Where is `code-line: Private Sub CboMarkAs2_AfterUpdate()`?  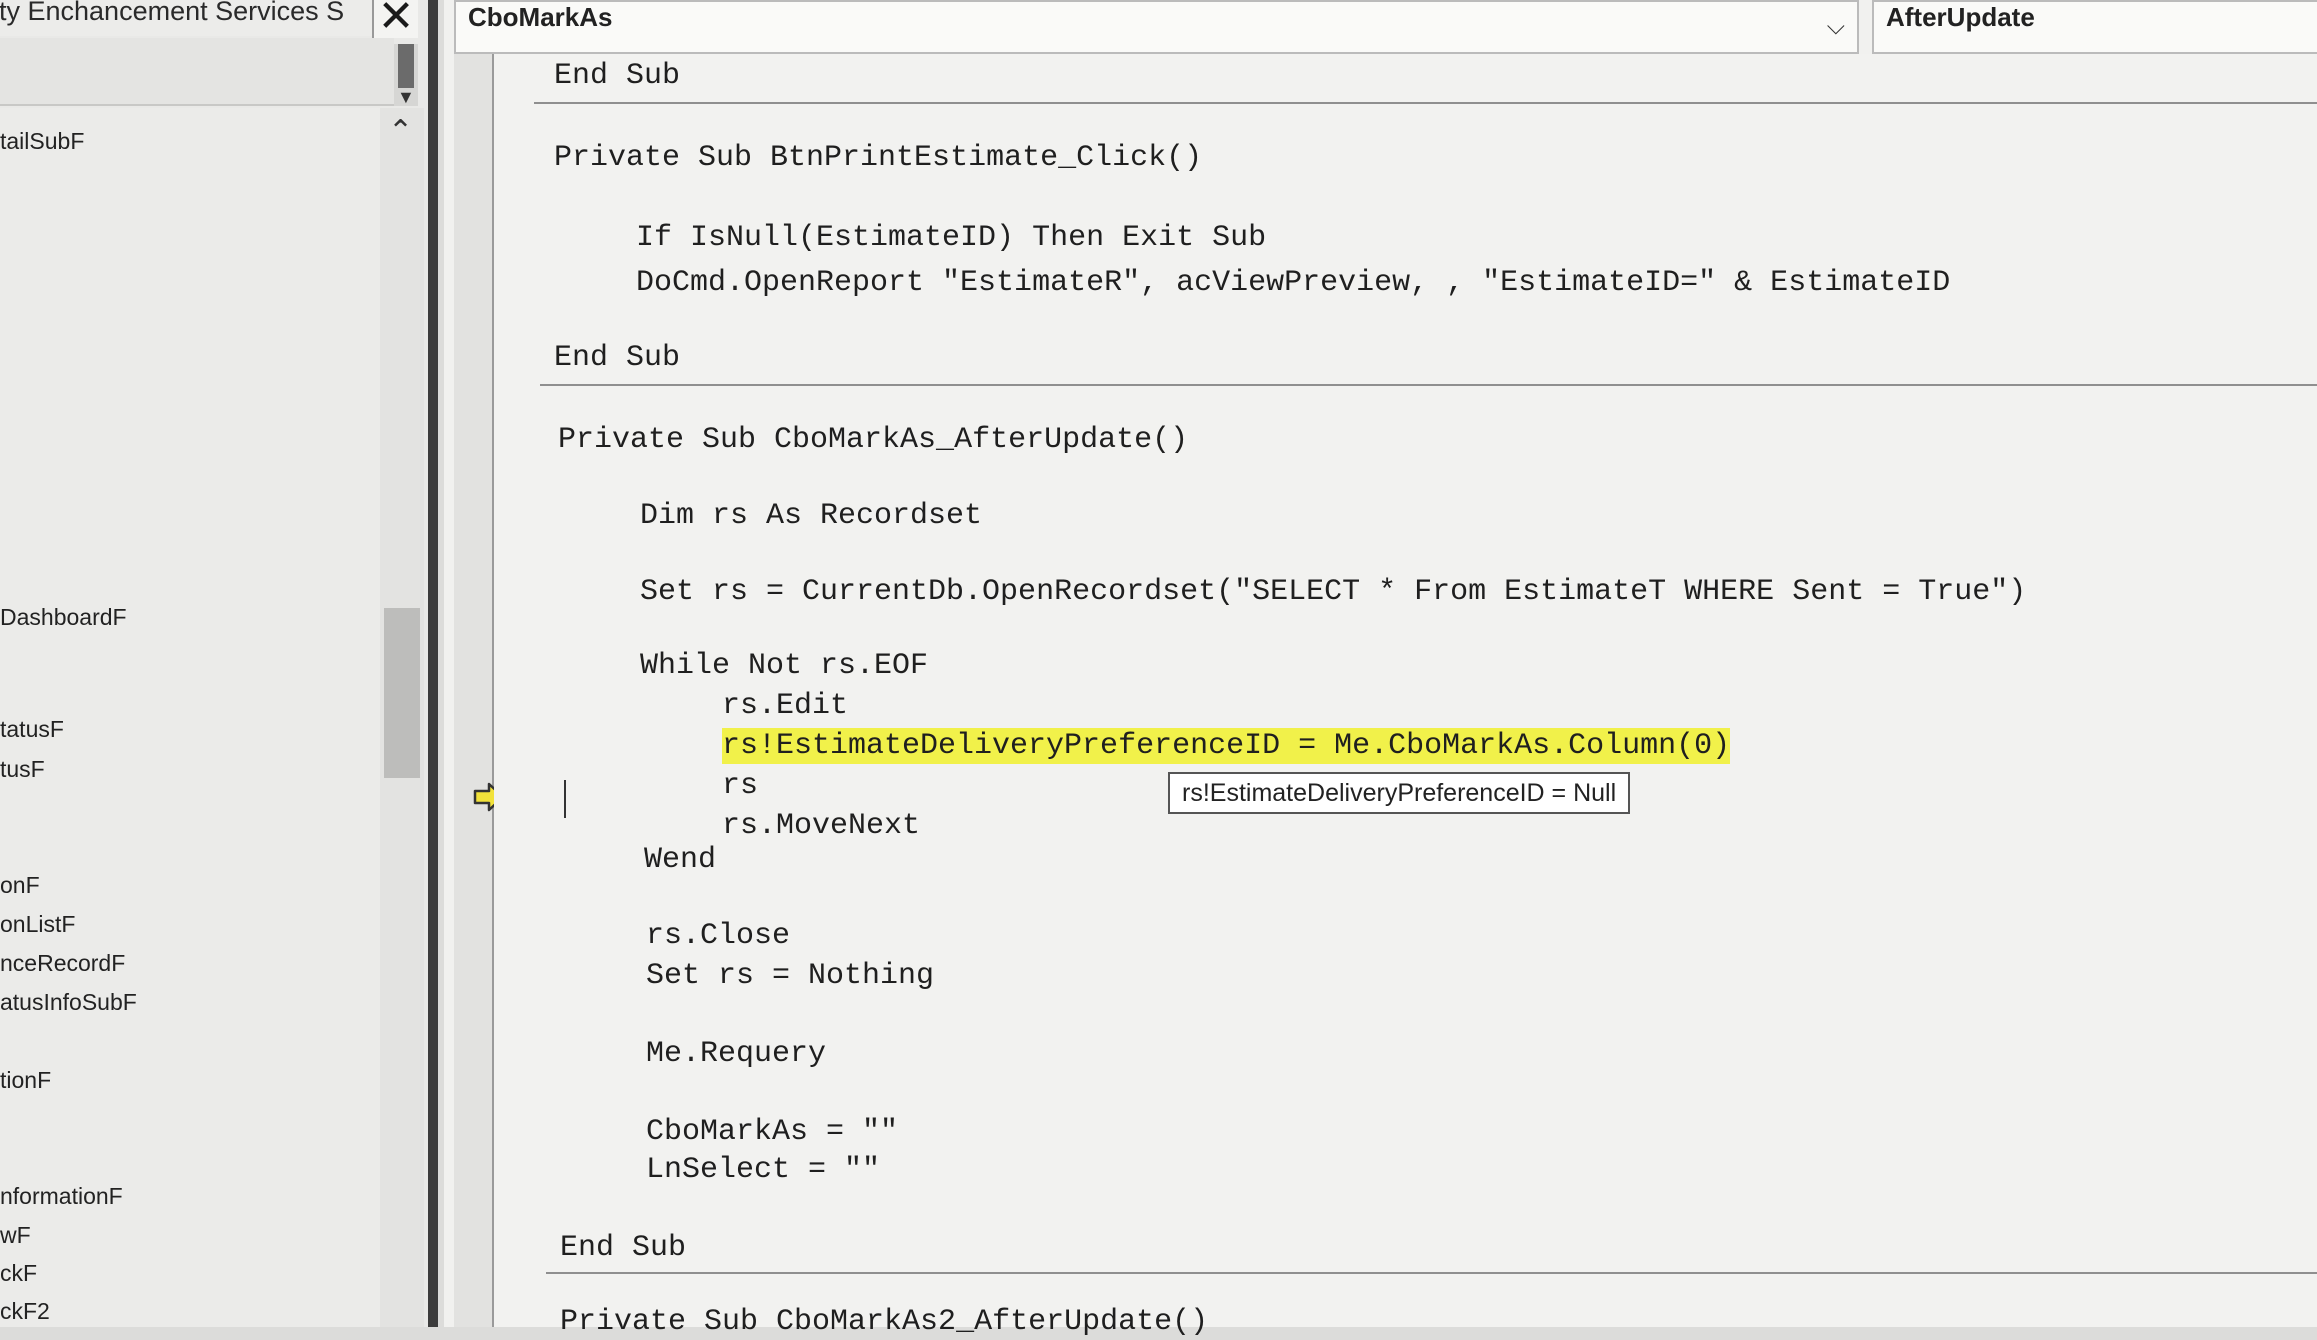
code-line: Private Sub CboMarkAs2_AfterUpdate() is located at coordinates (884, 1322).